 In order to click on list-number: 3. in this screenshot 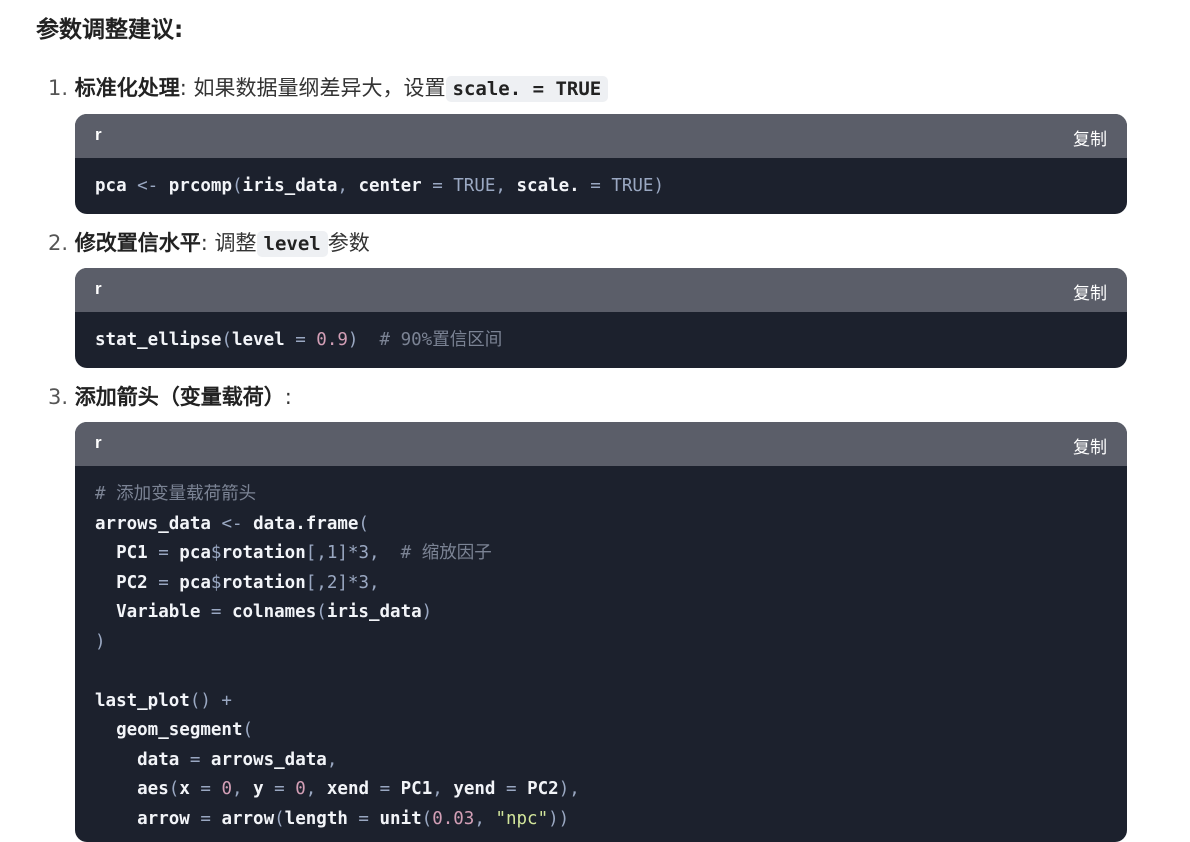, I will do `click(58, 397)`.